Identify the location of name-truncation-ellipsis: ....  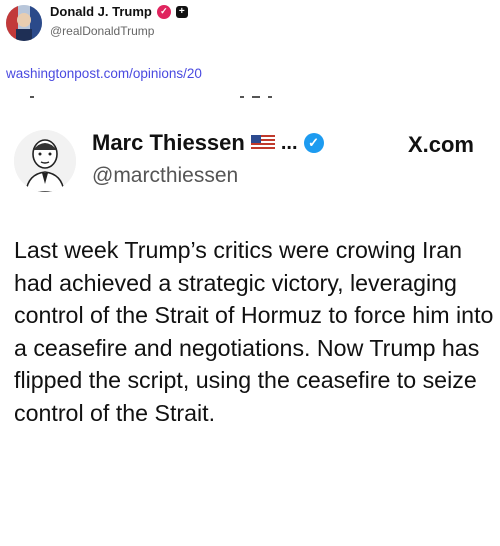
(289, 142).